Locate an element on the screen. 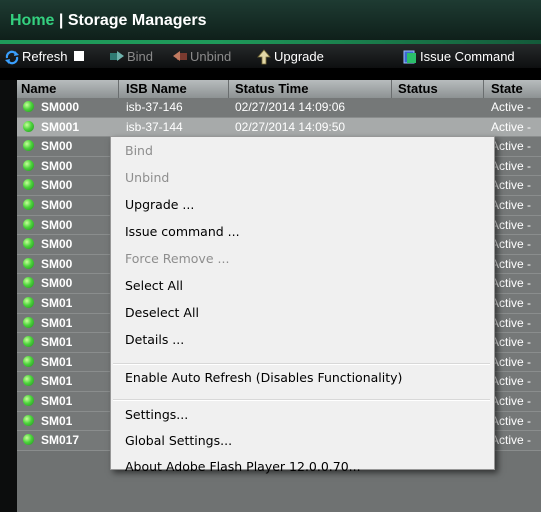  menu-item-bind: Bind is located at coordinates (139, 150).